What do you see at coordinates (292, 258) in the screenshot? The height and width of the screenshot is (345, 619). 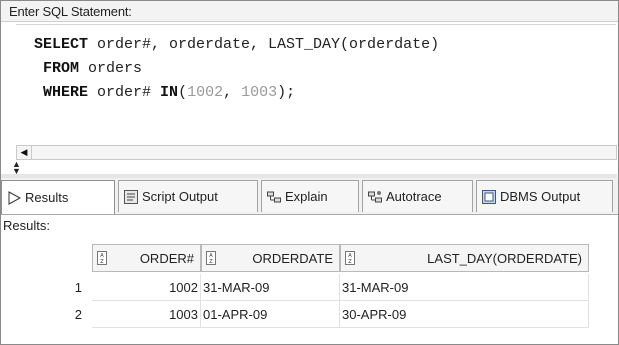 I see `column-header-label: ORDERDATE` at bounding box center [292, 258].